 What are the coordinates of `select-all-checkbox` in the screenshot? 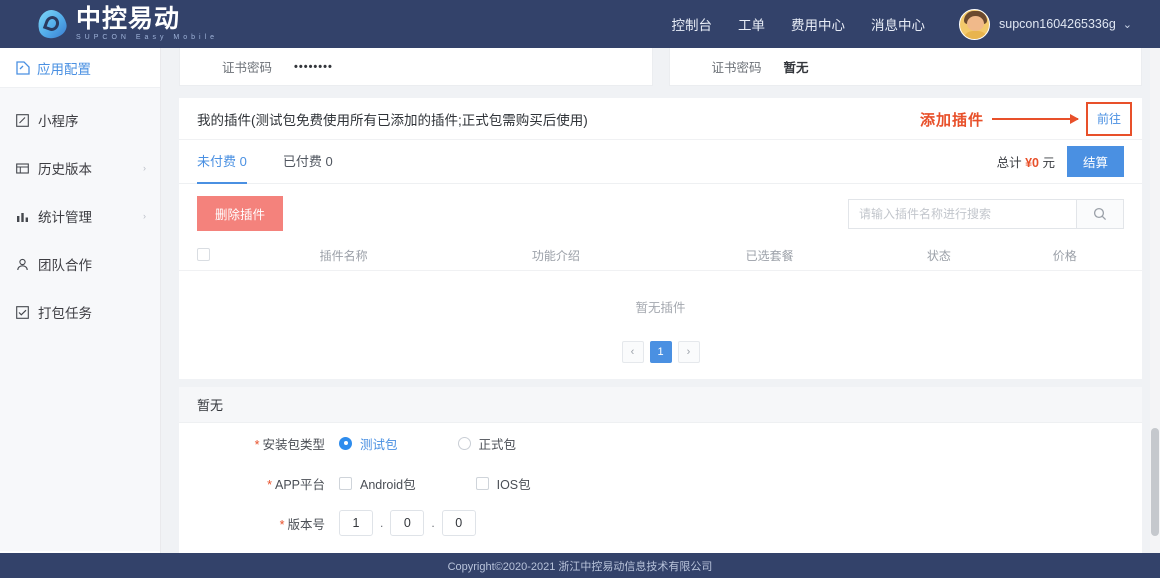 It's located at (203, 254).